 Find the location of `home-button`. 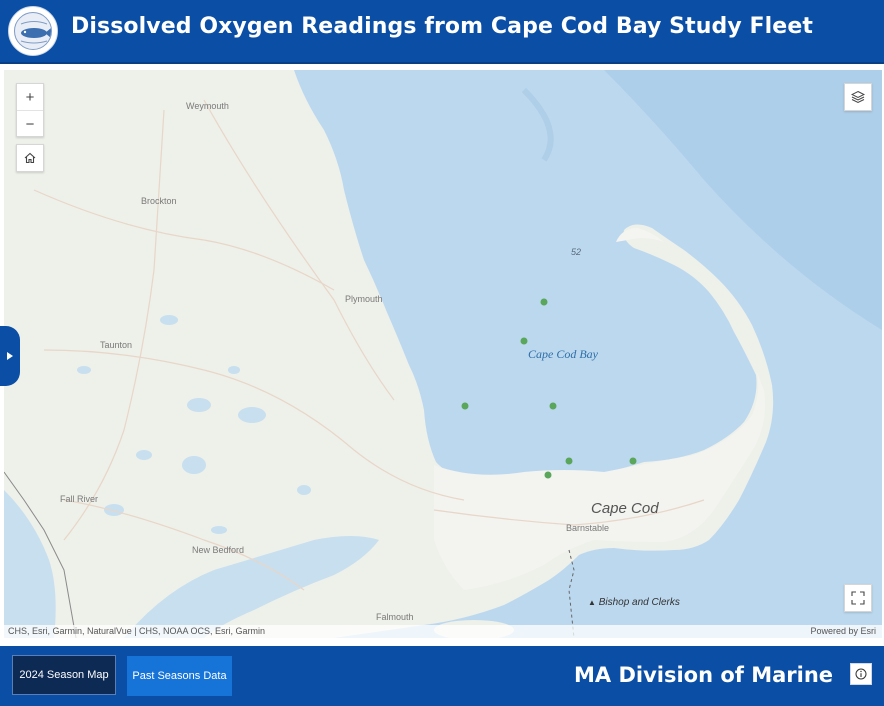

home-button is located at coordinates (30, 158).